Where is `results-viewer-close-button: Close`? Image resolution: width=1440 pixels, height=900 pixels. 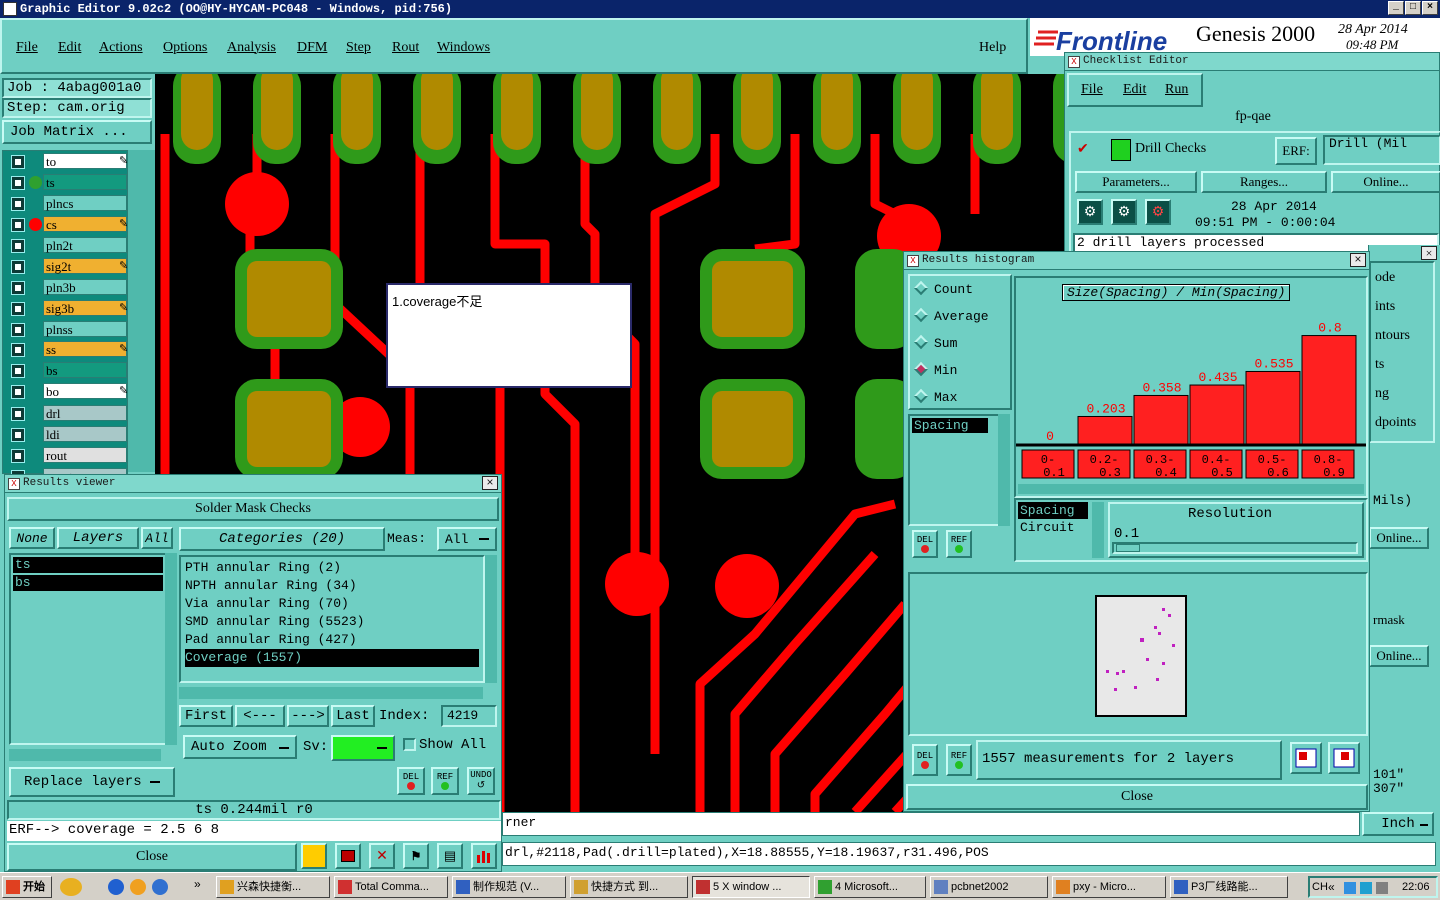 results-viewer-close-button: Close is located at coordinates (152, 857).